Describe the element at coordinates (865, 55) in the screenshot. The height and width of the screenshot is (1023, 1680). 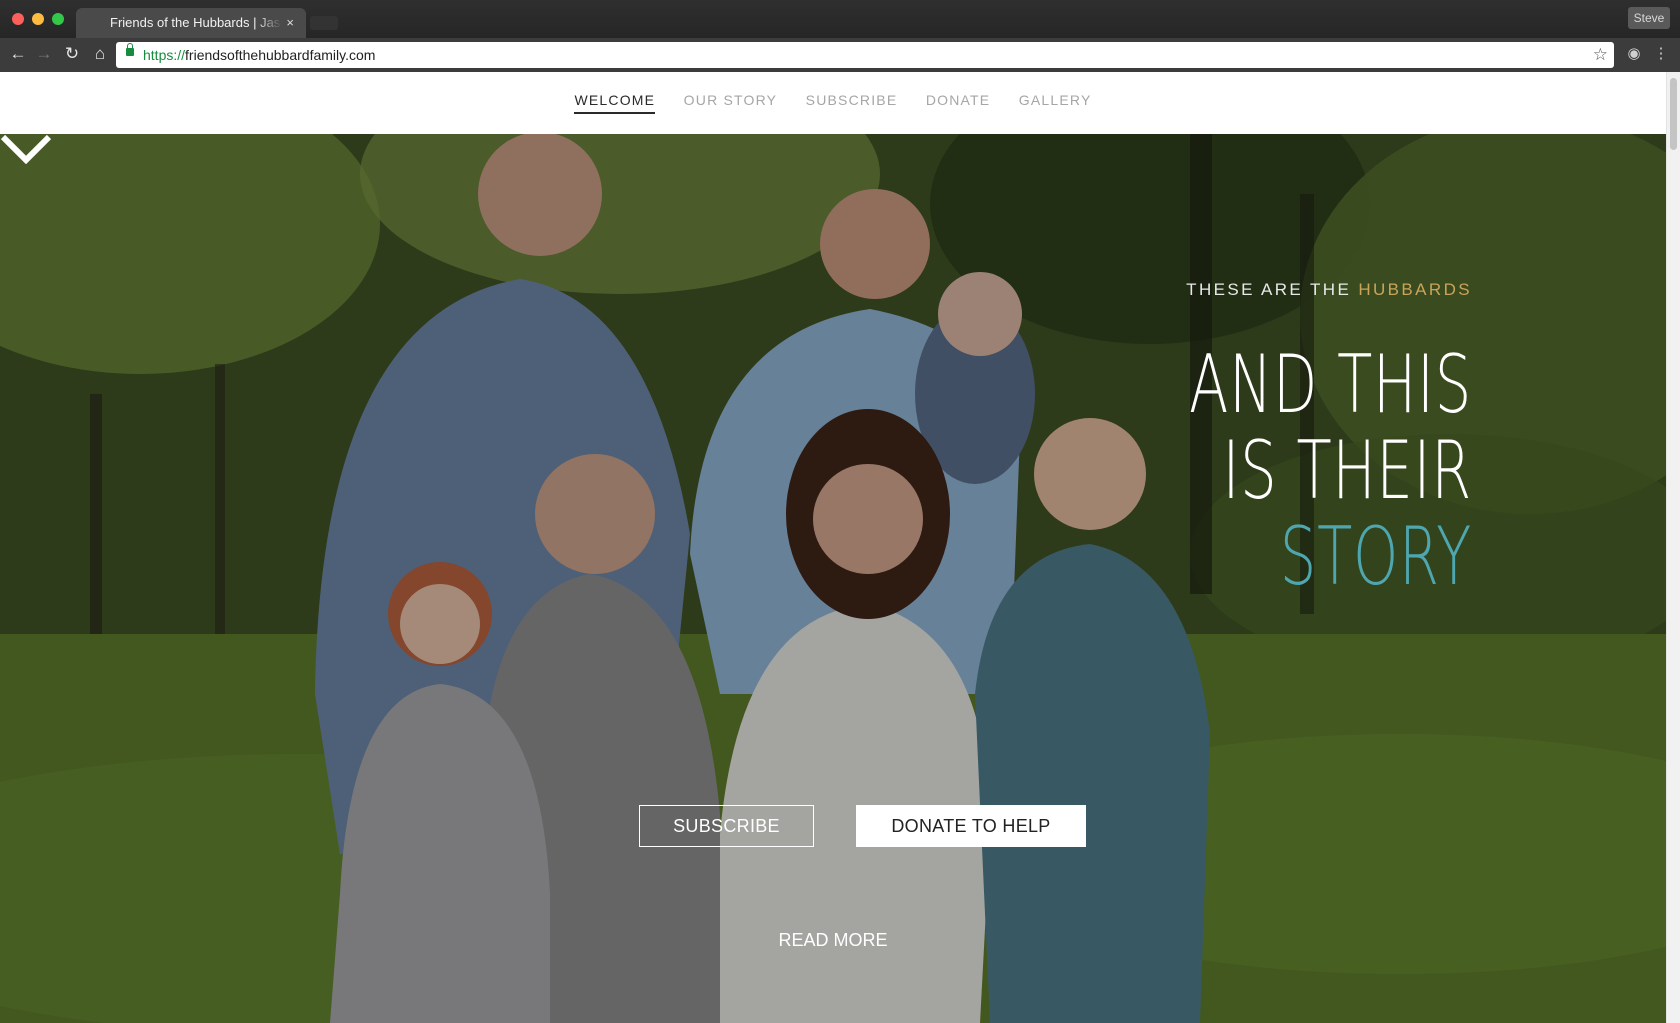
I see `address-bar: https://friendsofthehubbardfamily.com ☆` at that location.